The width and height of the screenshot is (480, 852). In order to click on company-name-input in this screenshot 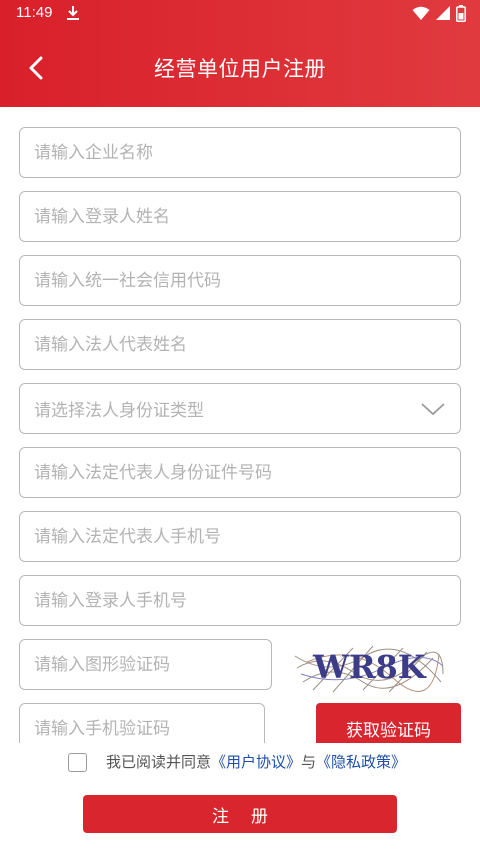, I will do `click(240, 152)`.